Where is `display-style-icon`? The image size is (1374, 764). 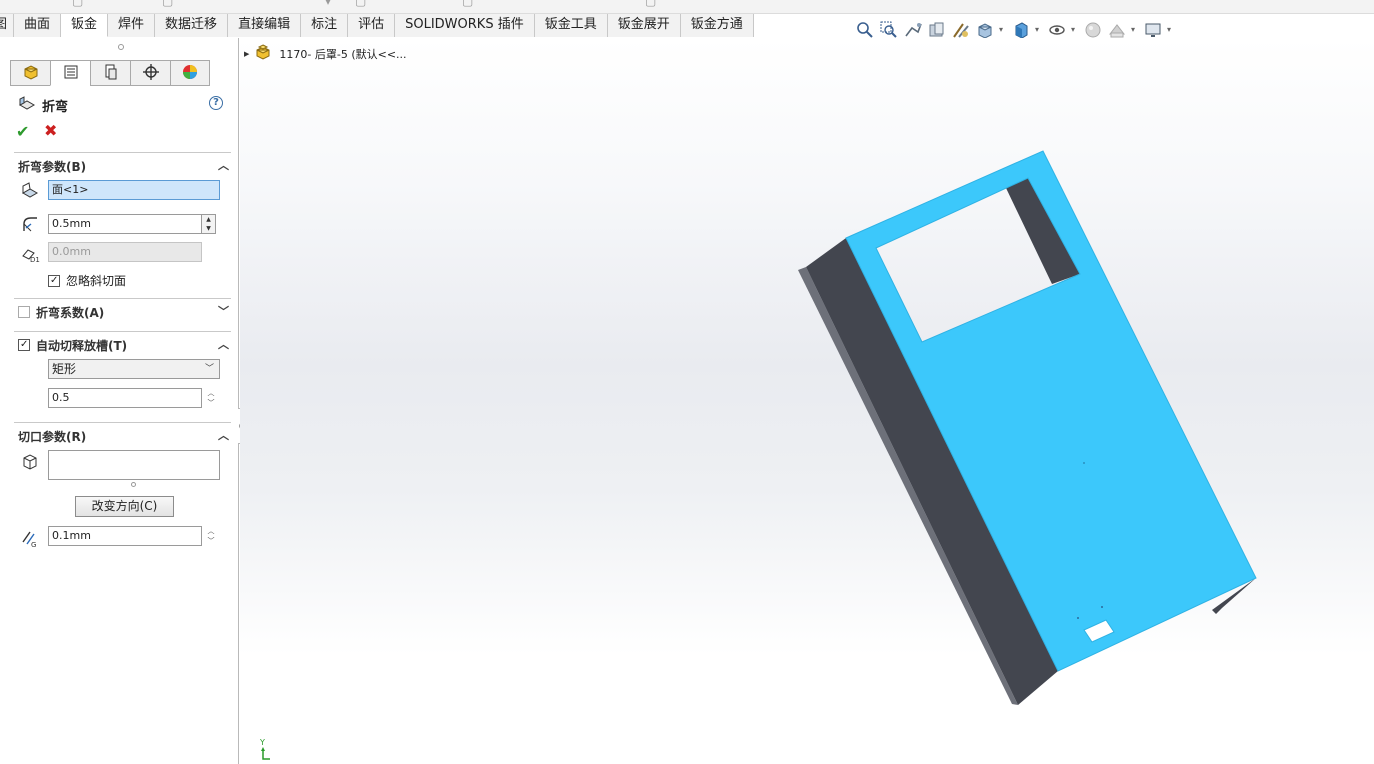
display-style-icon is located at coordinates (1021, 30).